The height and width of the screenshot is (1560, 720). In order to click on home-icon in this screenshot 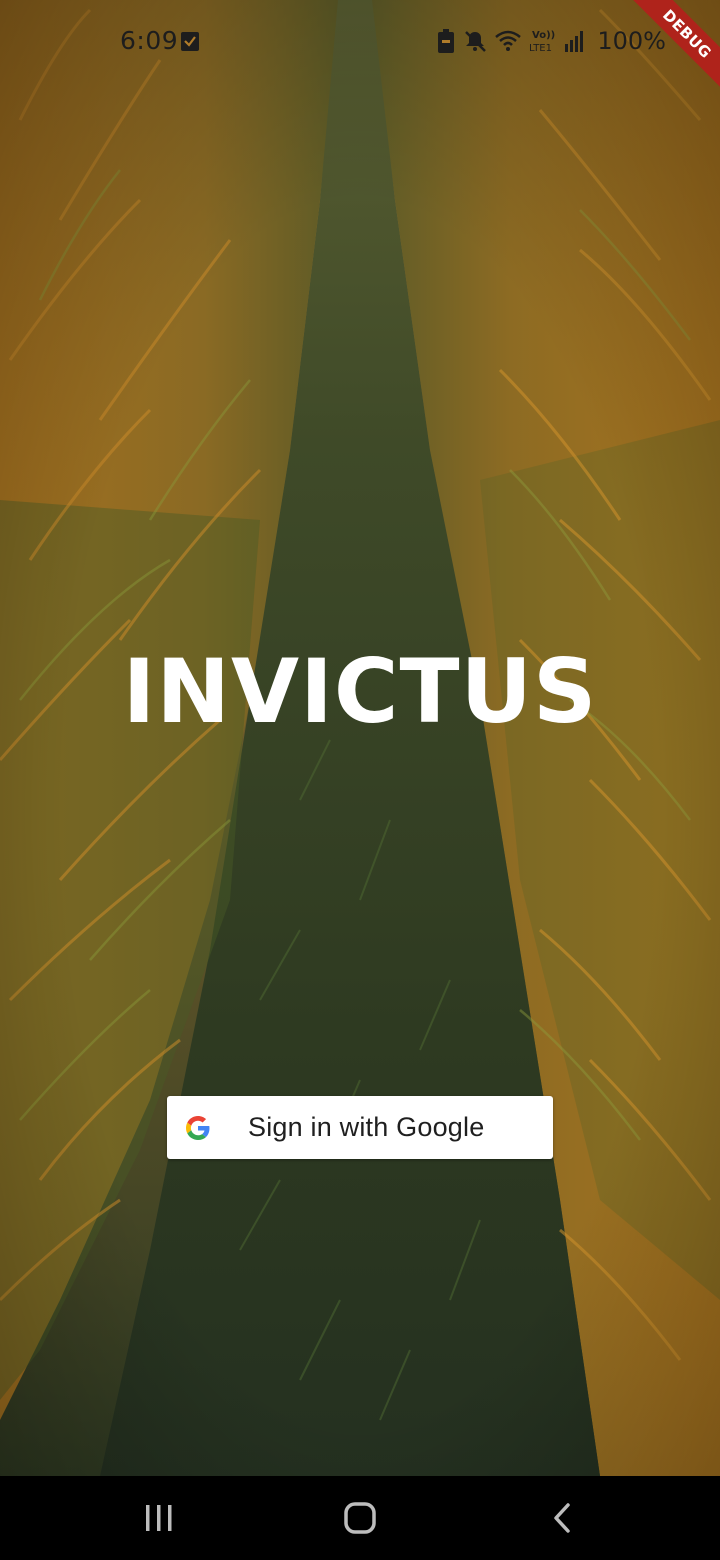, I will do `click(360, 1518)`.